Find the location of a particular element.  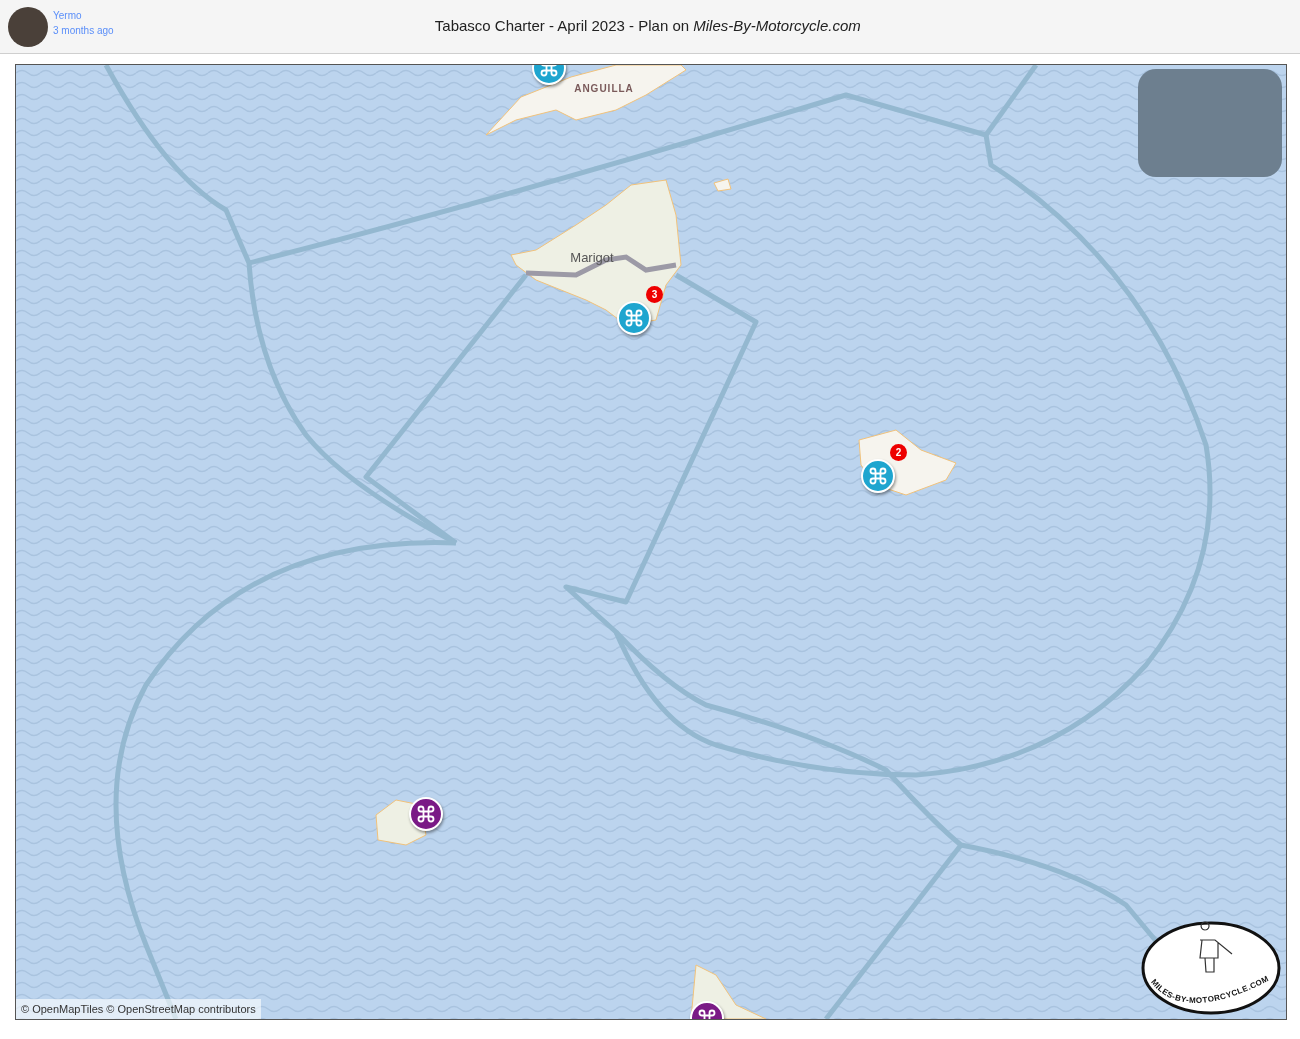

region-label: ANGUILLA is located at coordinates (604, 88).